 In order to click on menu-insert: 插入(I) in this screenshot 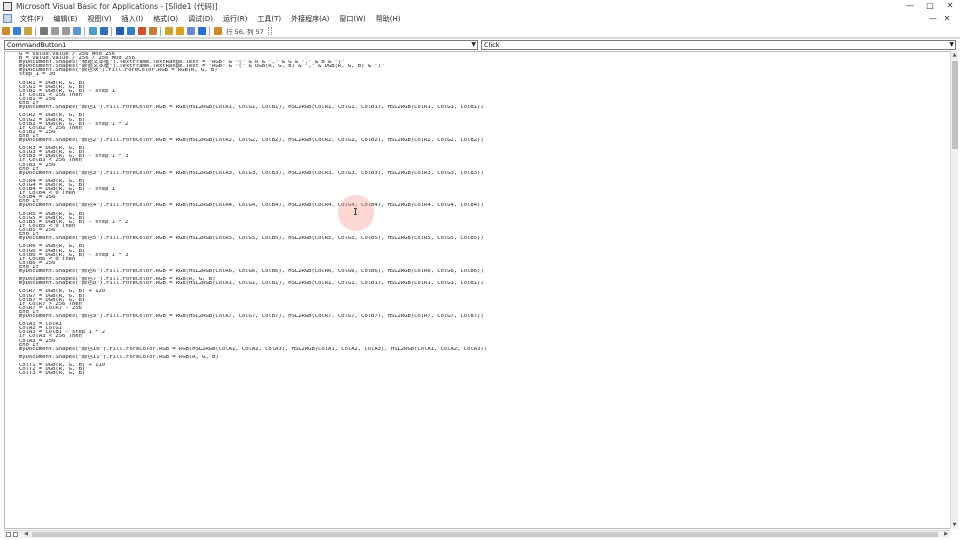, I will do `click(133, 19)`.